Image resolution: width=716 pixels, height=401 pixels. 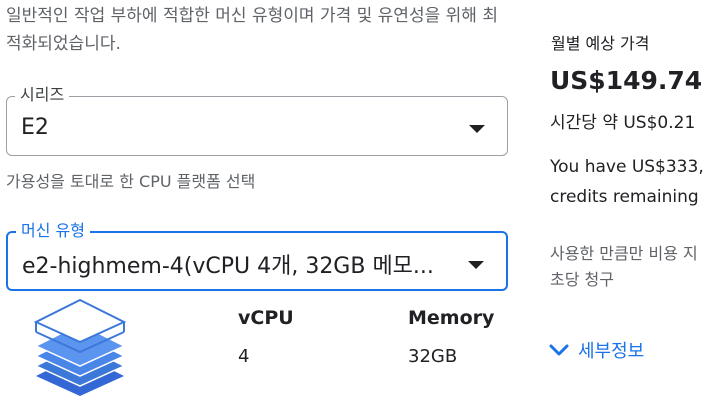 What do you see at coordinates (627, 182) in the screenshot?
I see `credits-remaining: You have US$333, credits remaining` at bounding box center [627, 182].